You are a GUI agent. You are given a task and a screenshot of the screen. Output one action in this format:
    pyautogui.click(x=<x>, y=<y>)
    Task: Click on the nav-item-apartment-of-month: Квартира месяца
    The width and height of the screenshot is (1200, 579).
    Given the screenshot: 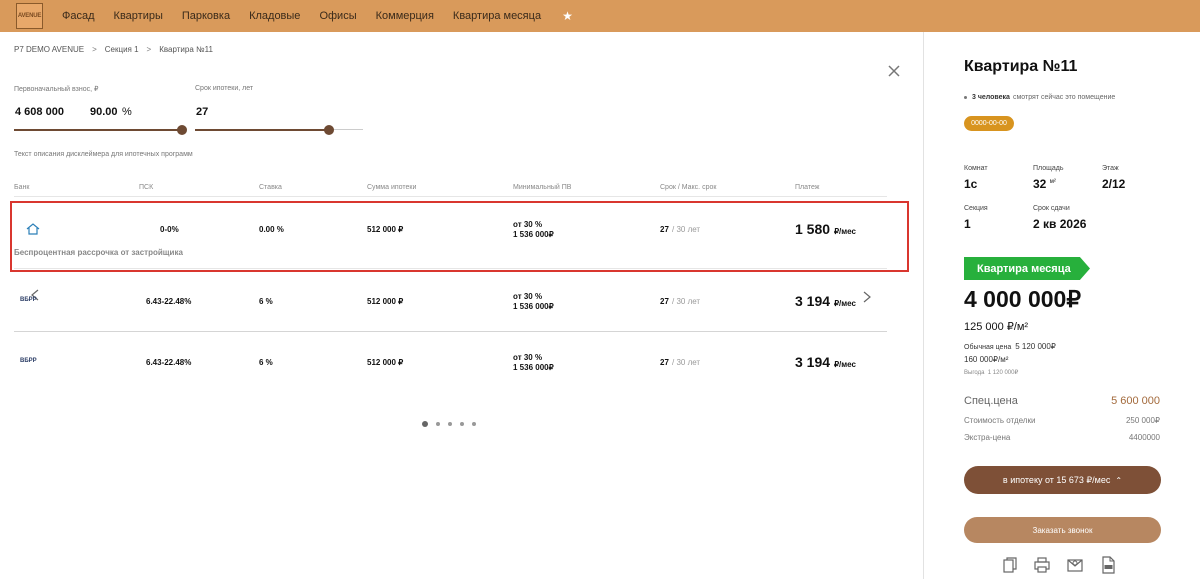 What is the action you would take?
    pyautogui.click(x=497, y=16)
    